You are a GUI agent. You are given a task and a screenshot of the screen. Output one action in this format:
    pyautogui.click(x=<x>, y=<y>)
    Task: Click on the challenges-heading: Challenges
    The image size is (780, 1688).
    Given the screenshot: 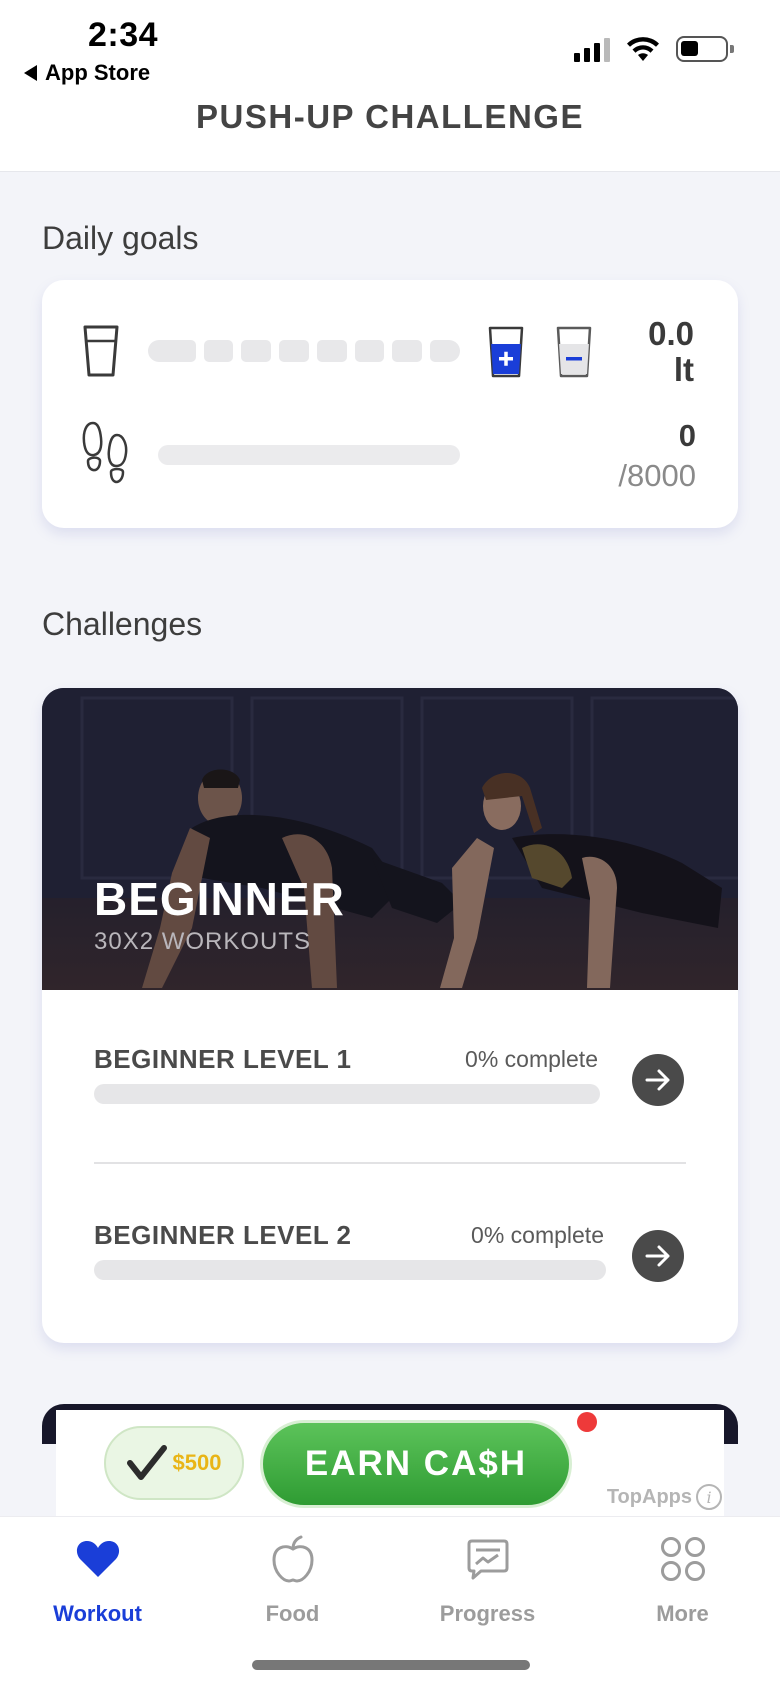 What is the action you would take?
    pyautogui.click(x=122, y=624)
    